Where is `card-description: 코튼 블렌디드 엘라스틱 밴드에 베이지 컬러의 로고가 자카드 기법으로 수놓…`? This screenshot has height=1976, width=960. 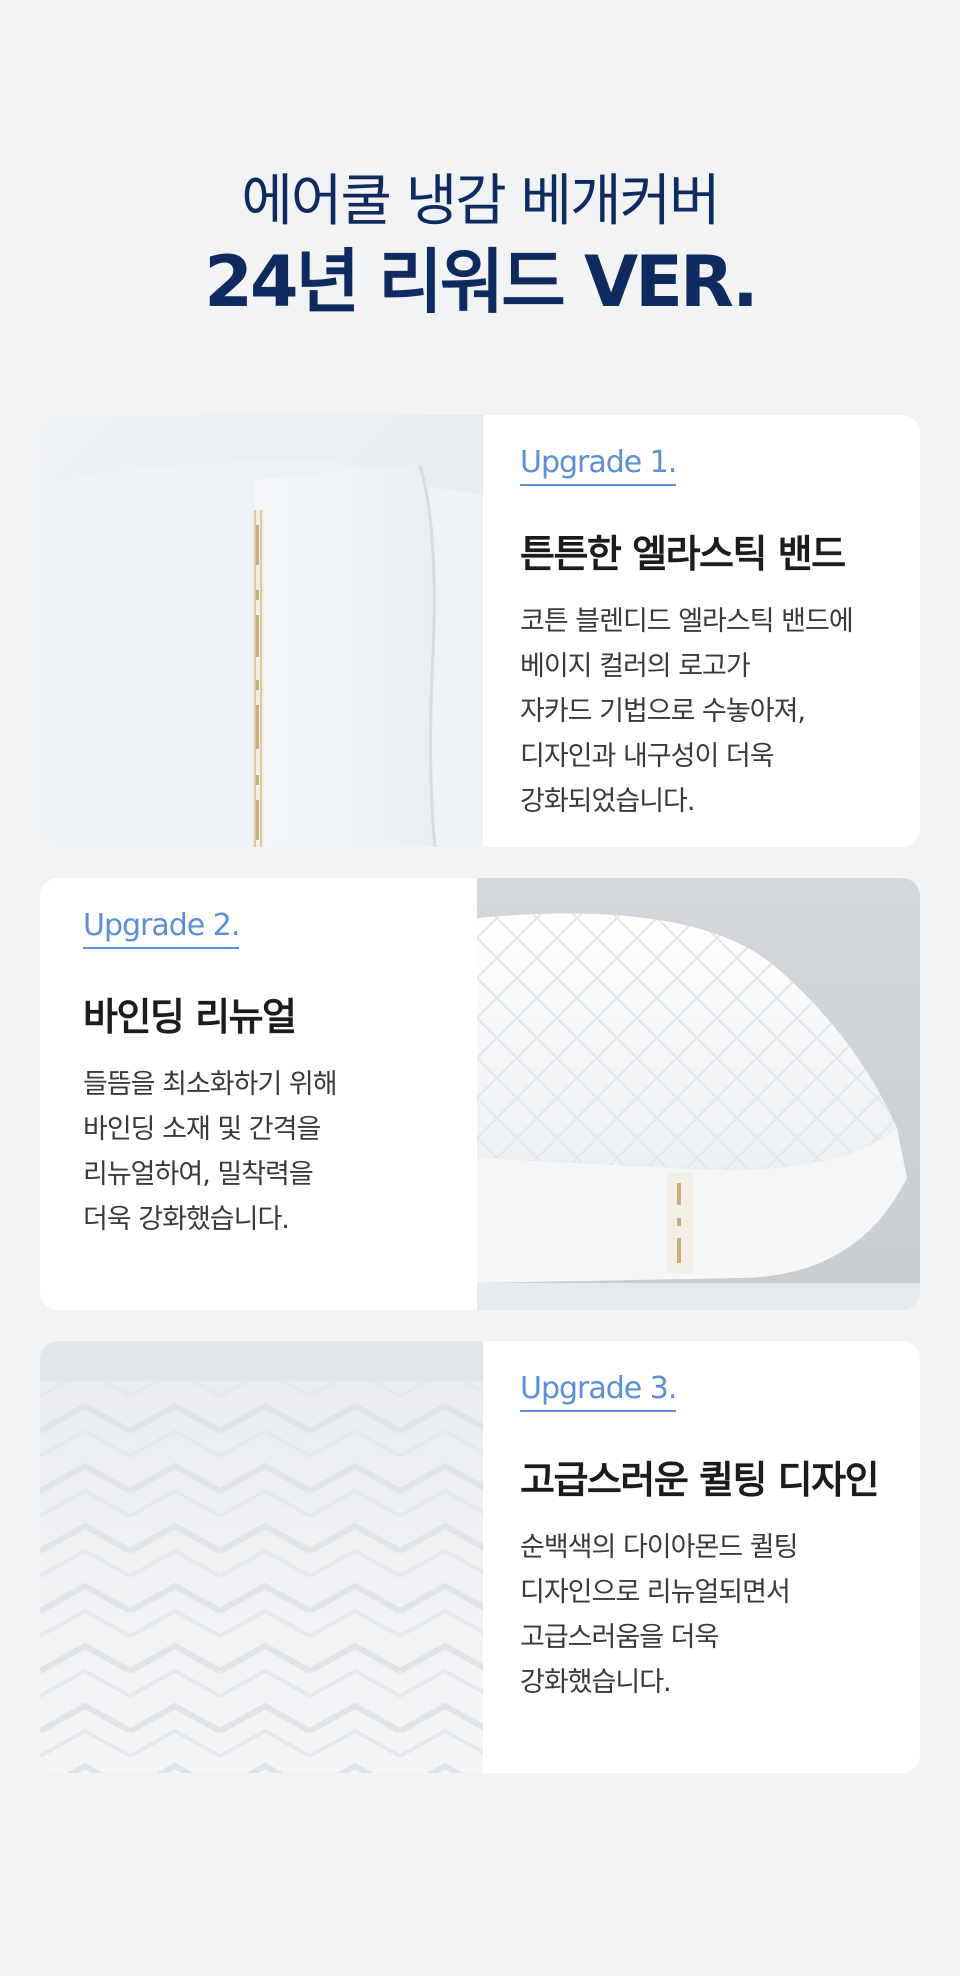 card-description: 코튼 블렌디드 엘라스틱 밴드에 베이지 컬러의 로고가 자카드 기법으로 수놓… is located at coordinates (720, 711).